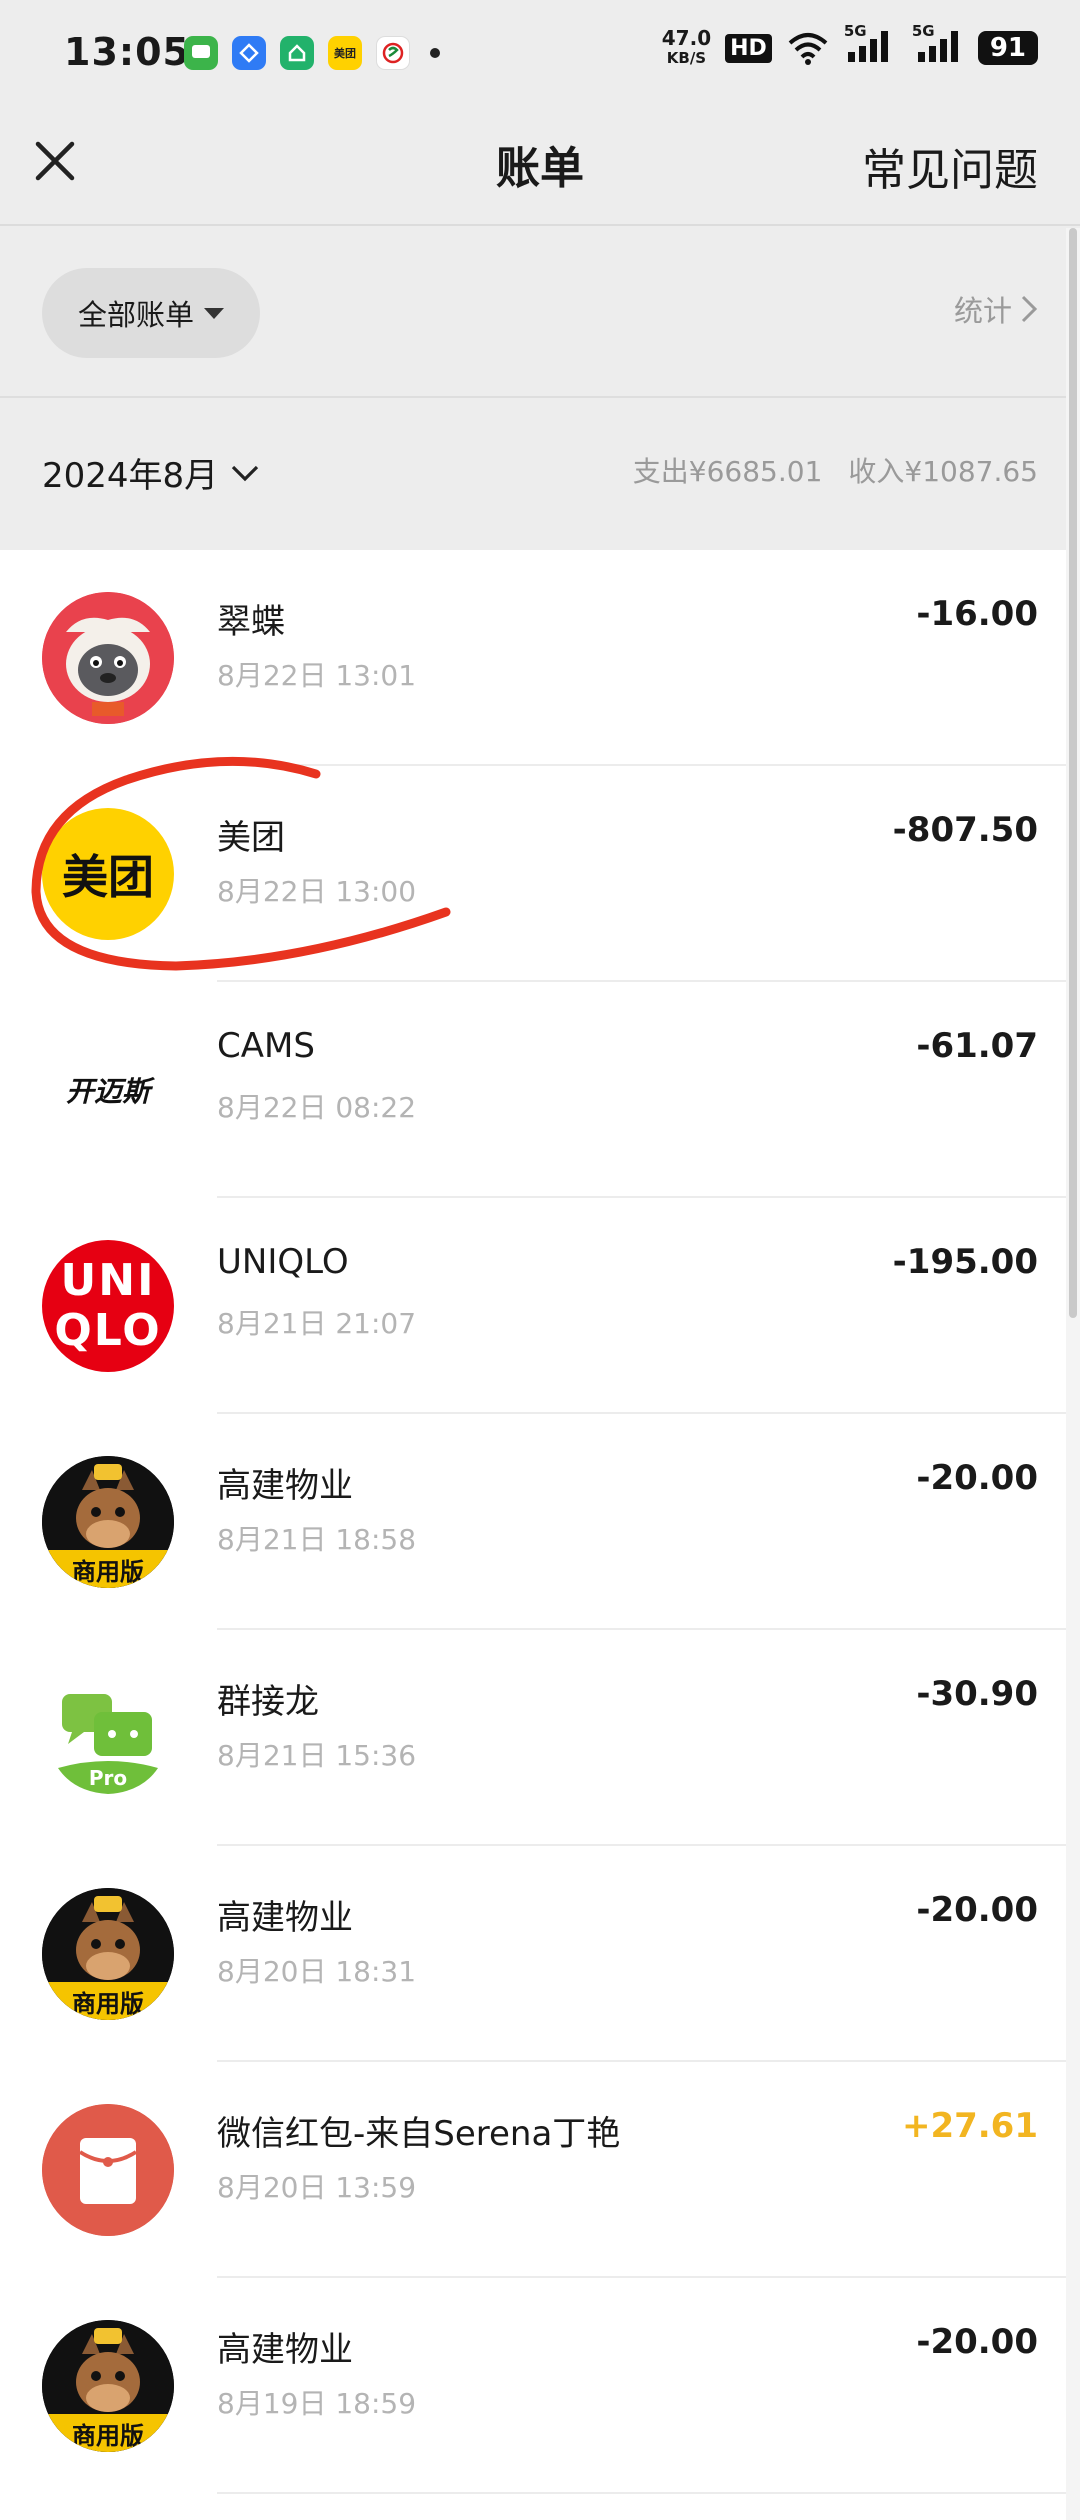 This screenshot has width=1080, height=2520. What do you see at coordinates (533, 2386) in the screenshot?
I see `transaction-row: 商用版 高建物业 8月19日 18:59 -20.00` at bounding box center [533, 2386].